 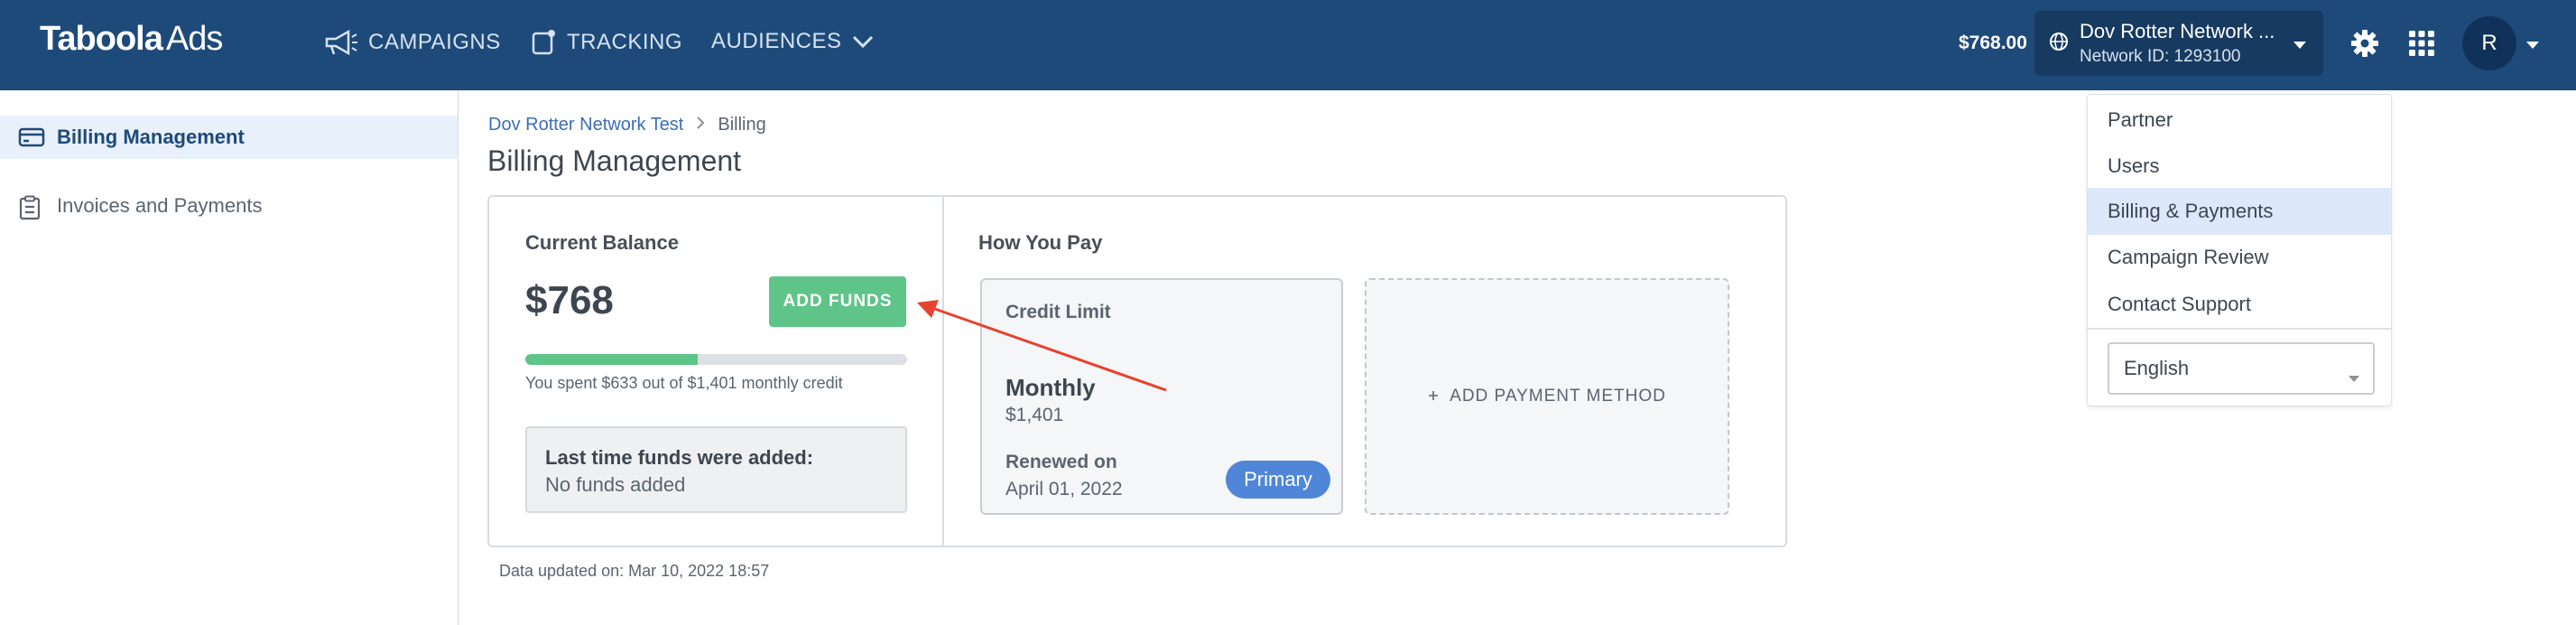 I want to click on globe-icon, so click(x=2059, y=44).